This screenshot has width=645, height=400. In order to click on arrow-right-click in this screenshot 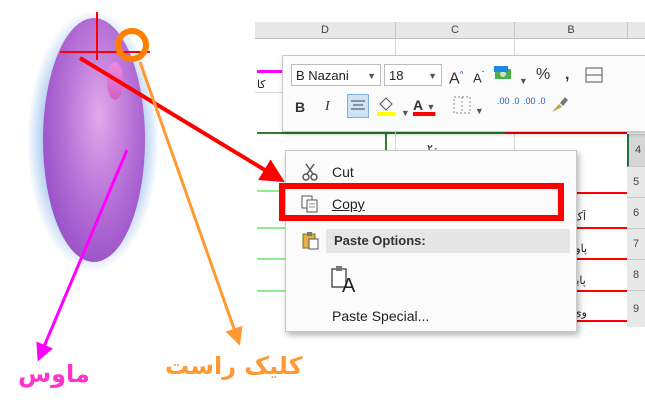, I will do `click(190, 203)`.